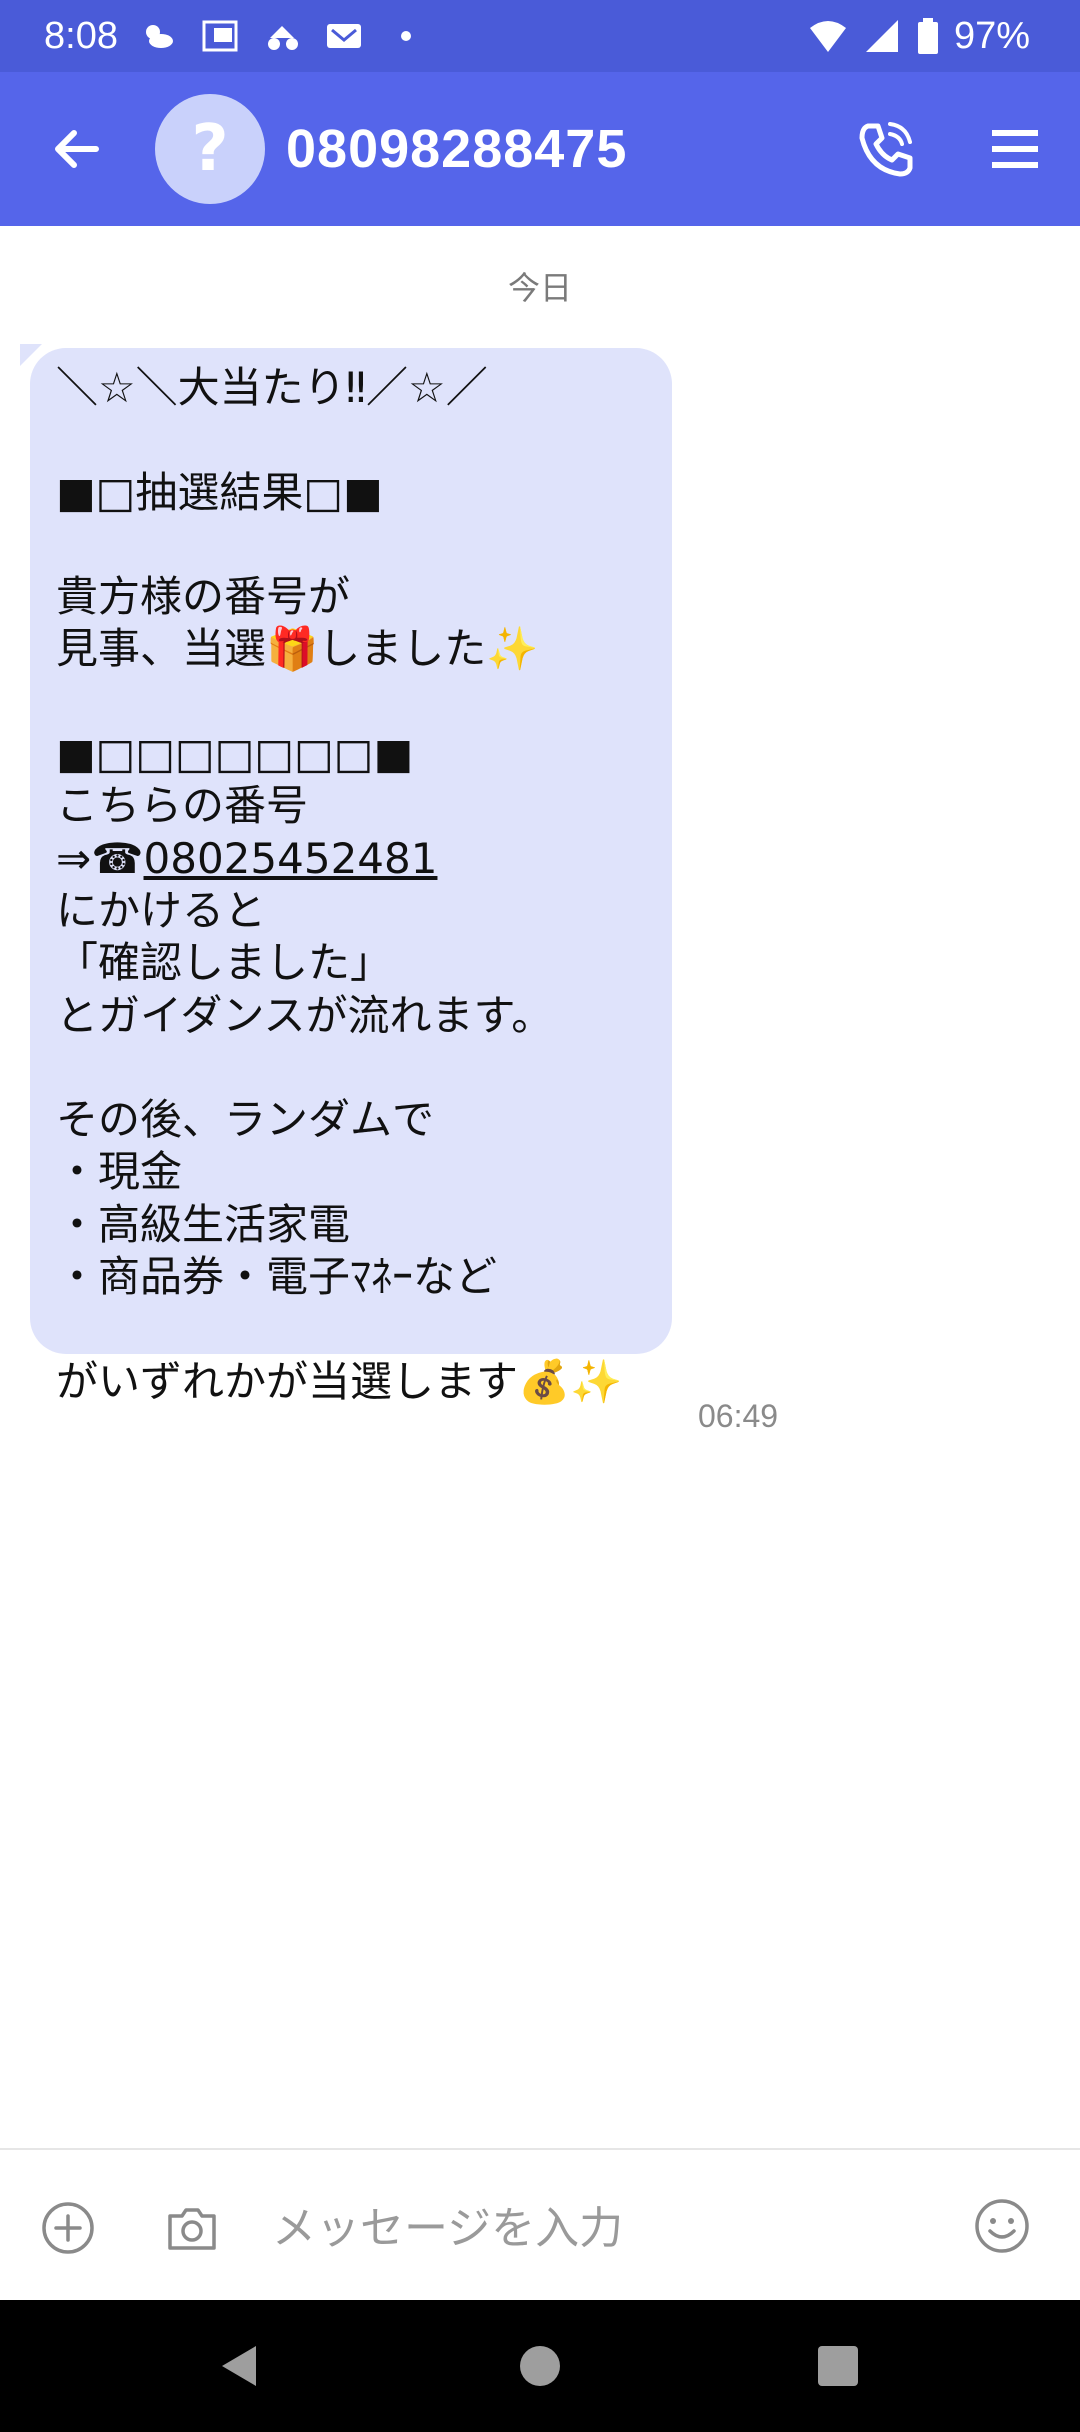 The image size is (1080, 2432). Describe the element at coordinates (297, 649) in the screenshot. I see `message-line: 見事、当選🎁しました✨` at that location.